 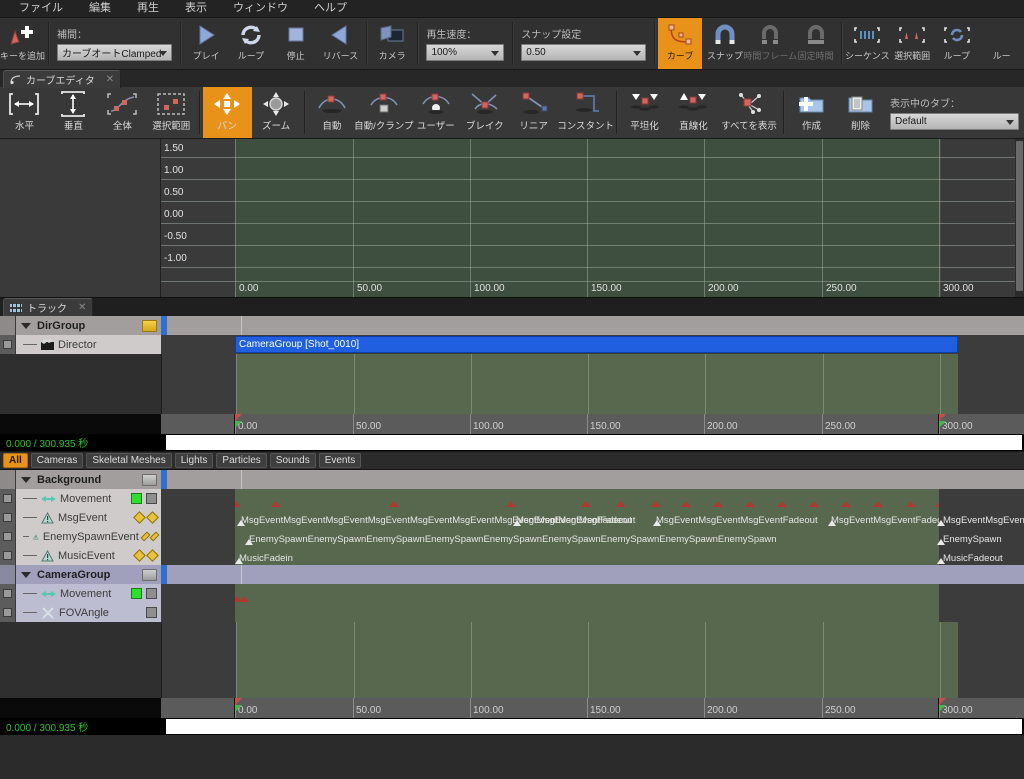 I want to click on curve-toggle-button: カーブ, so click(x=680, y=43).